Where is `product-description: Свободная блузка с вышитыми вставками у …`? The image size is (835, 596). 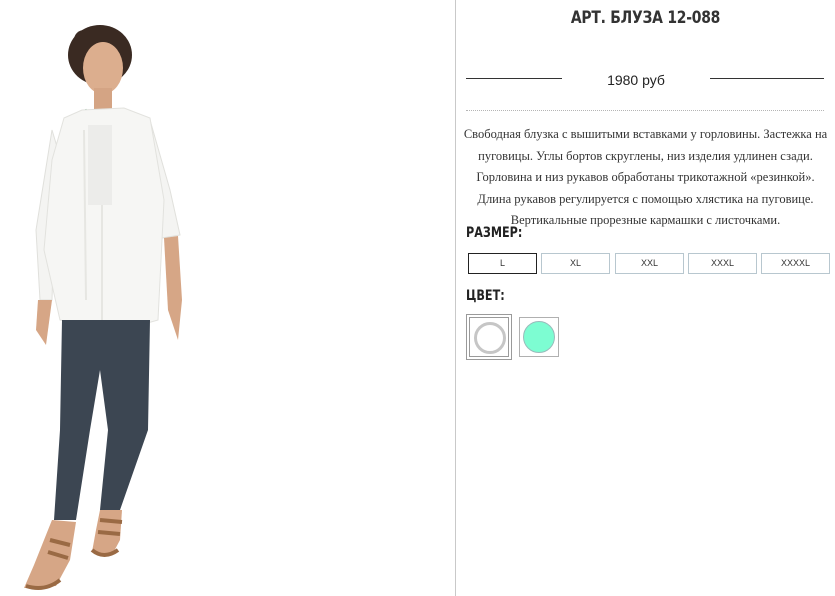
product-description: Свободная блузка с вышитыми вставками у … is located at coordinates (645, 177).